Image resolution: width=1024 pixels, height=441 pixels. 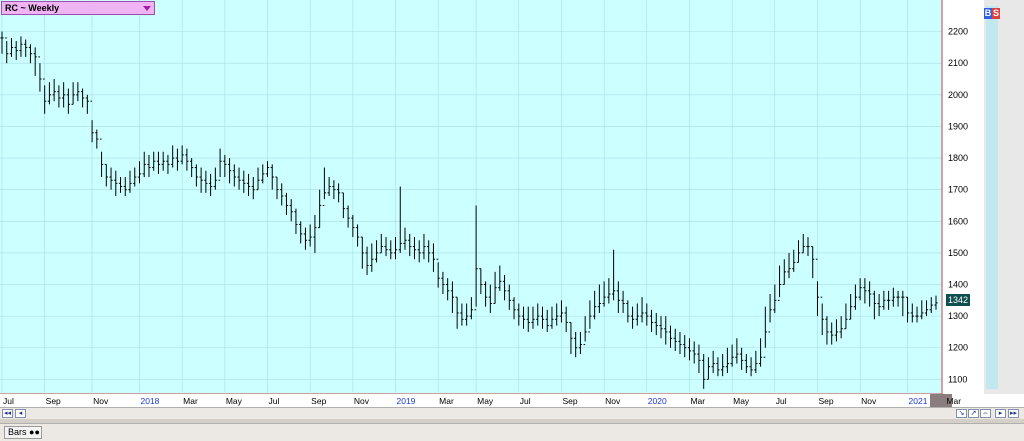 I want to click on date-tick-label: 2020, so click(x=657, y=401).